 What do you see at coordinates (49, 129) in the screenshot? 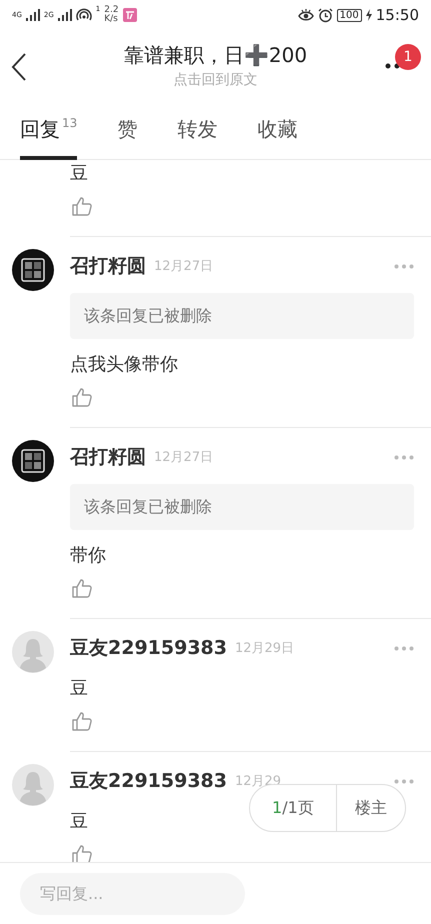
I see `tab: 回复$^{13}$` at bounding box center [49, 129].